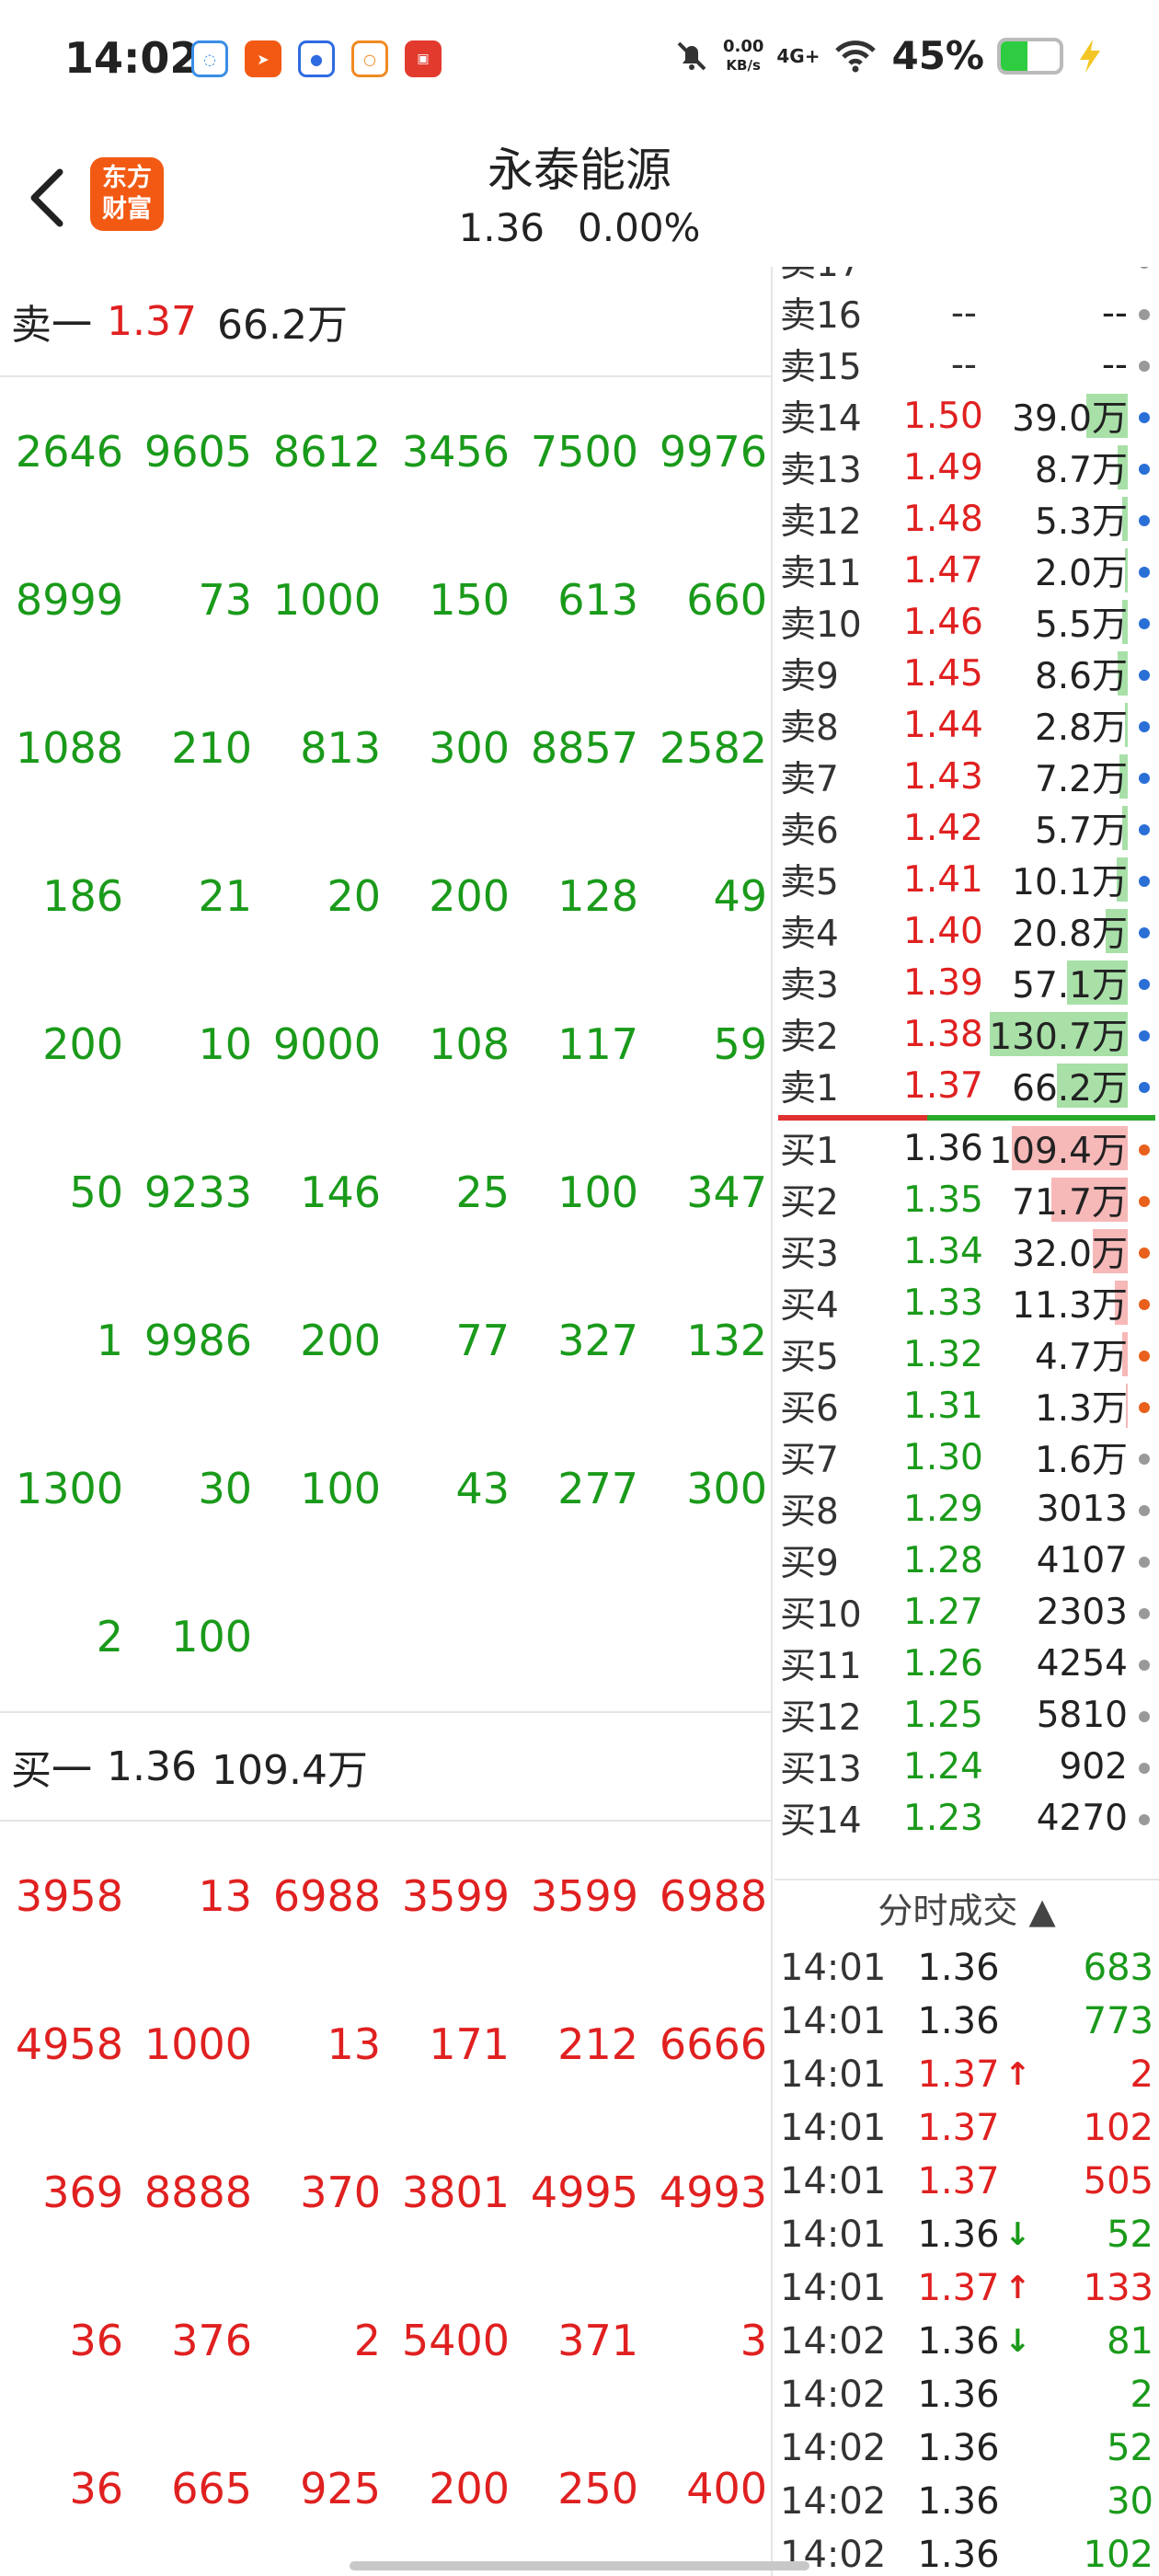  I want to click on ask-level: 卖16 -- --, so click(967, 313).